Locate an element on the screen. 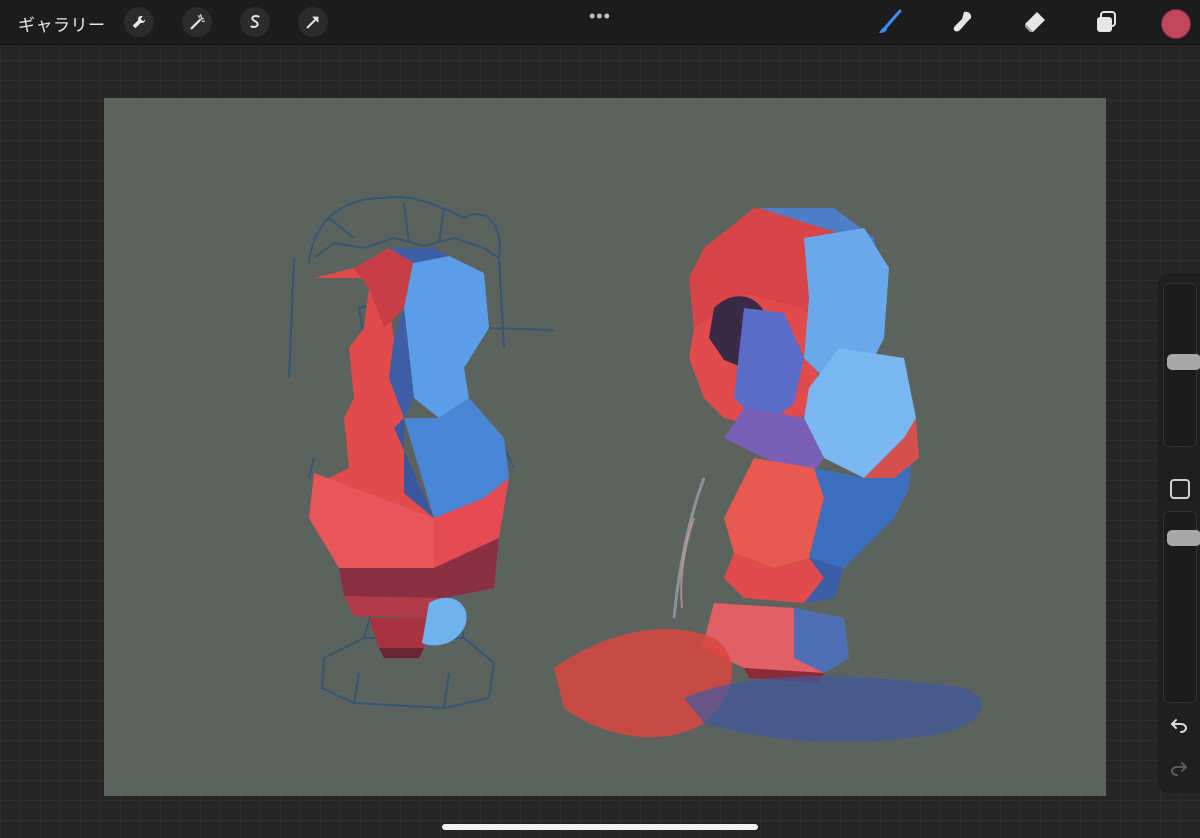 The image size is (1200, 838). brush-icon is located at coordinates (890, 21).